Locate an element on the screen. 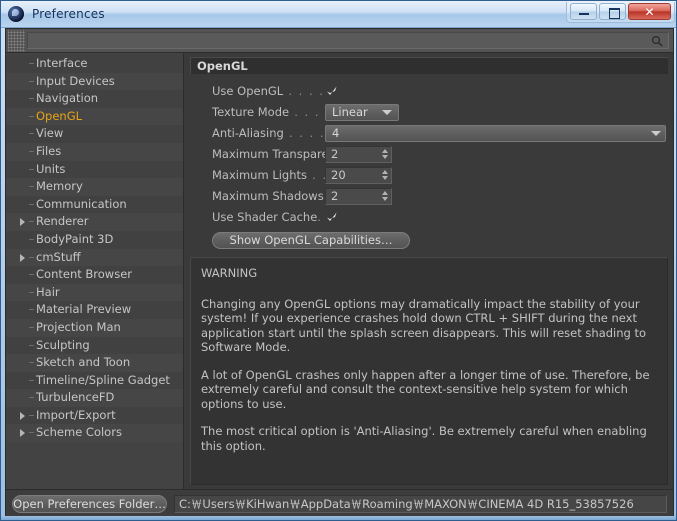  leader-dots: . . . . . is located at coordinates (321, 217).